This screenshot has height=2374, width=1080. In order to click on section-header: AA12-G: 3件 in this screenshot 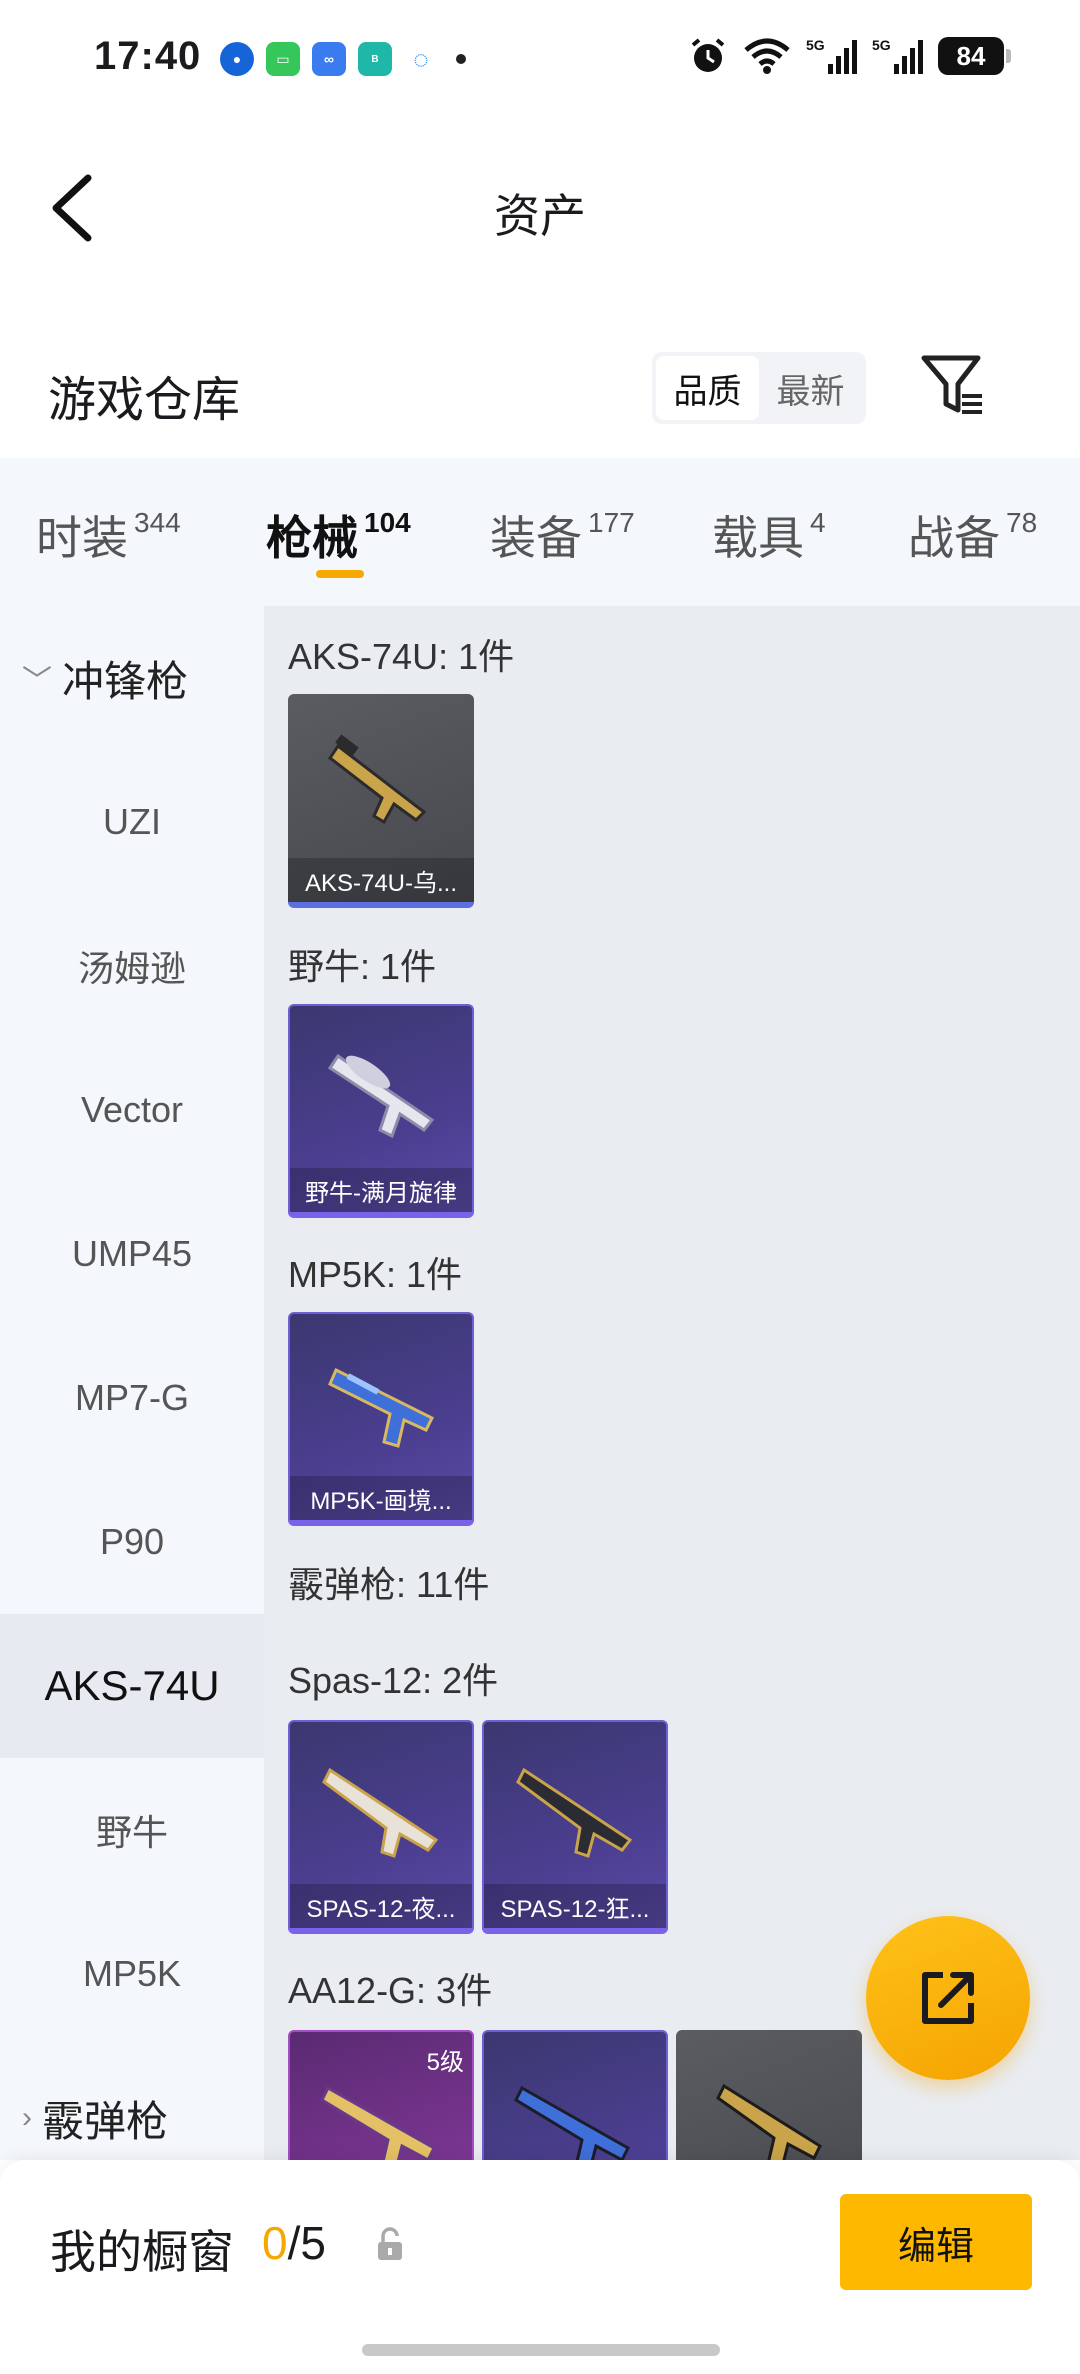, I will do `click(390, 1990)`.